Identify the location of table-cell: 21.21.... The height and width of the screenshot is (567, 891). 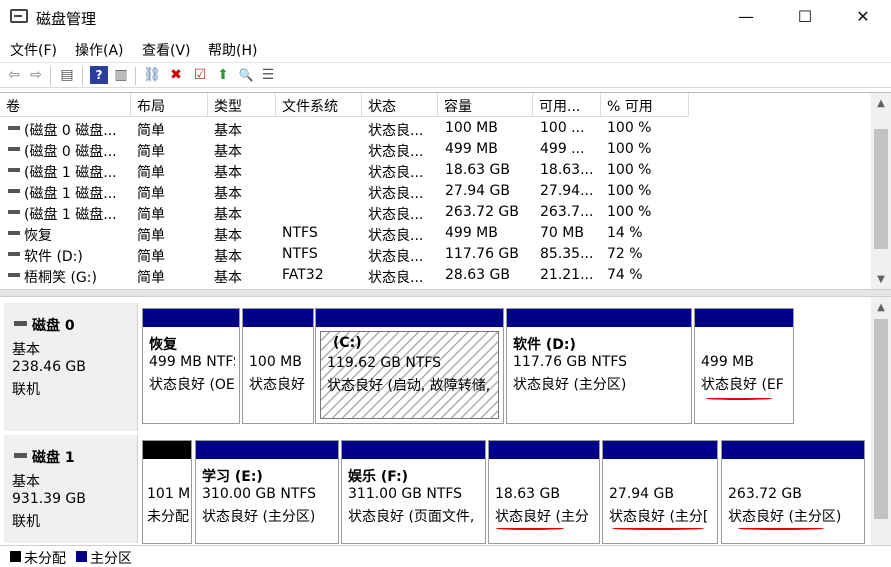
(567, 275).